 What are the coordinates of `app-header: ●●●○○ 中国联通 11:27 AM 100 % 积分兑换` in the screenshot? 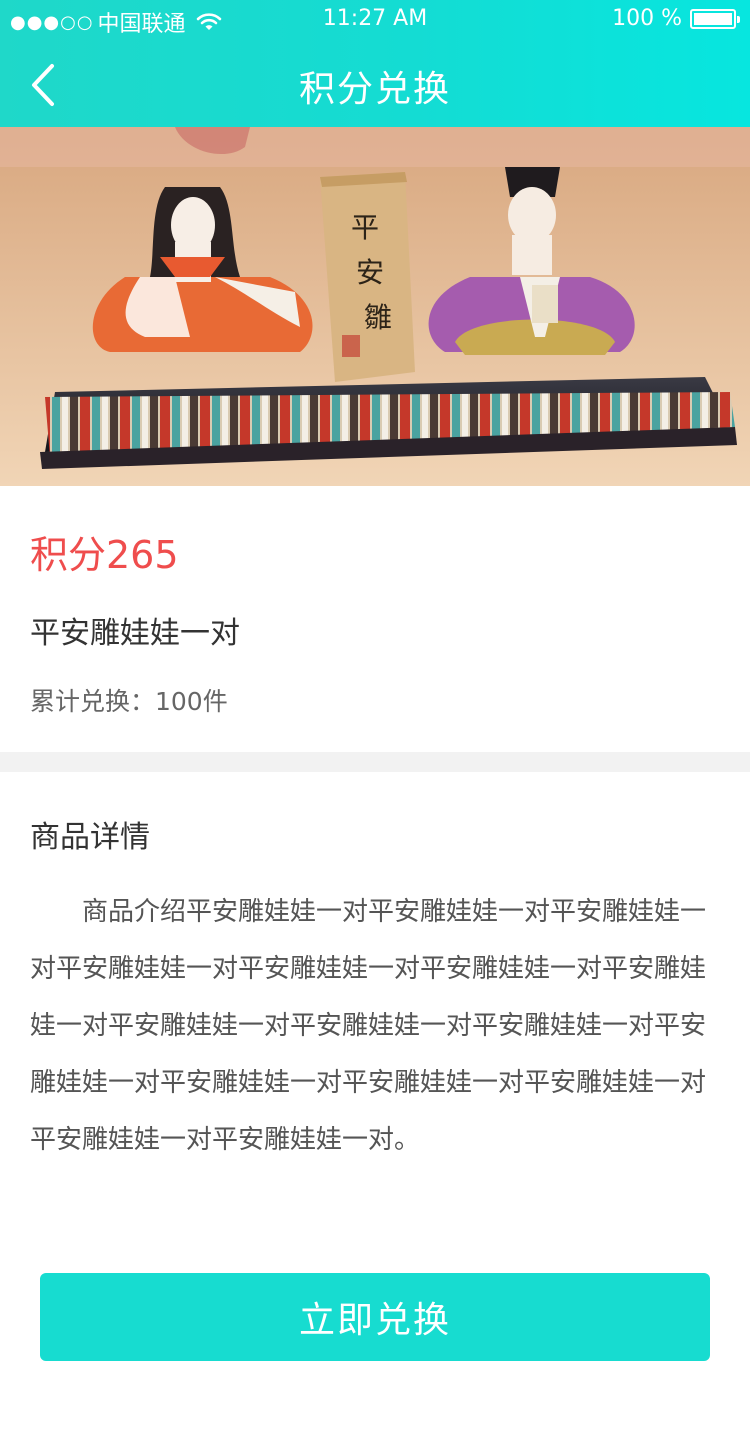 It's located at (375, 63).